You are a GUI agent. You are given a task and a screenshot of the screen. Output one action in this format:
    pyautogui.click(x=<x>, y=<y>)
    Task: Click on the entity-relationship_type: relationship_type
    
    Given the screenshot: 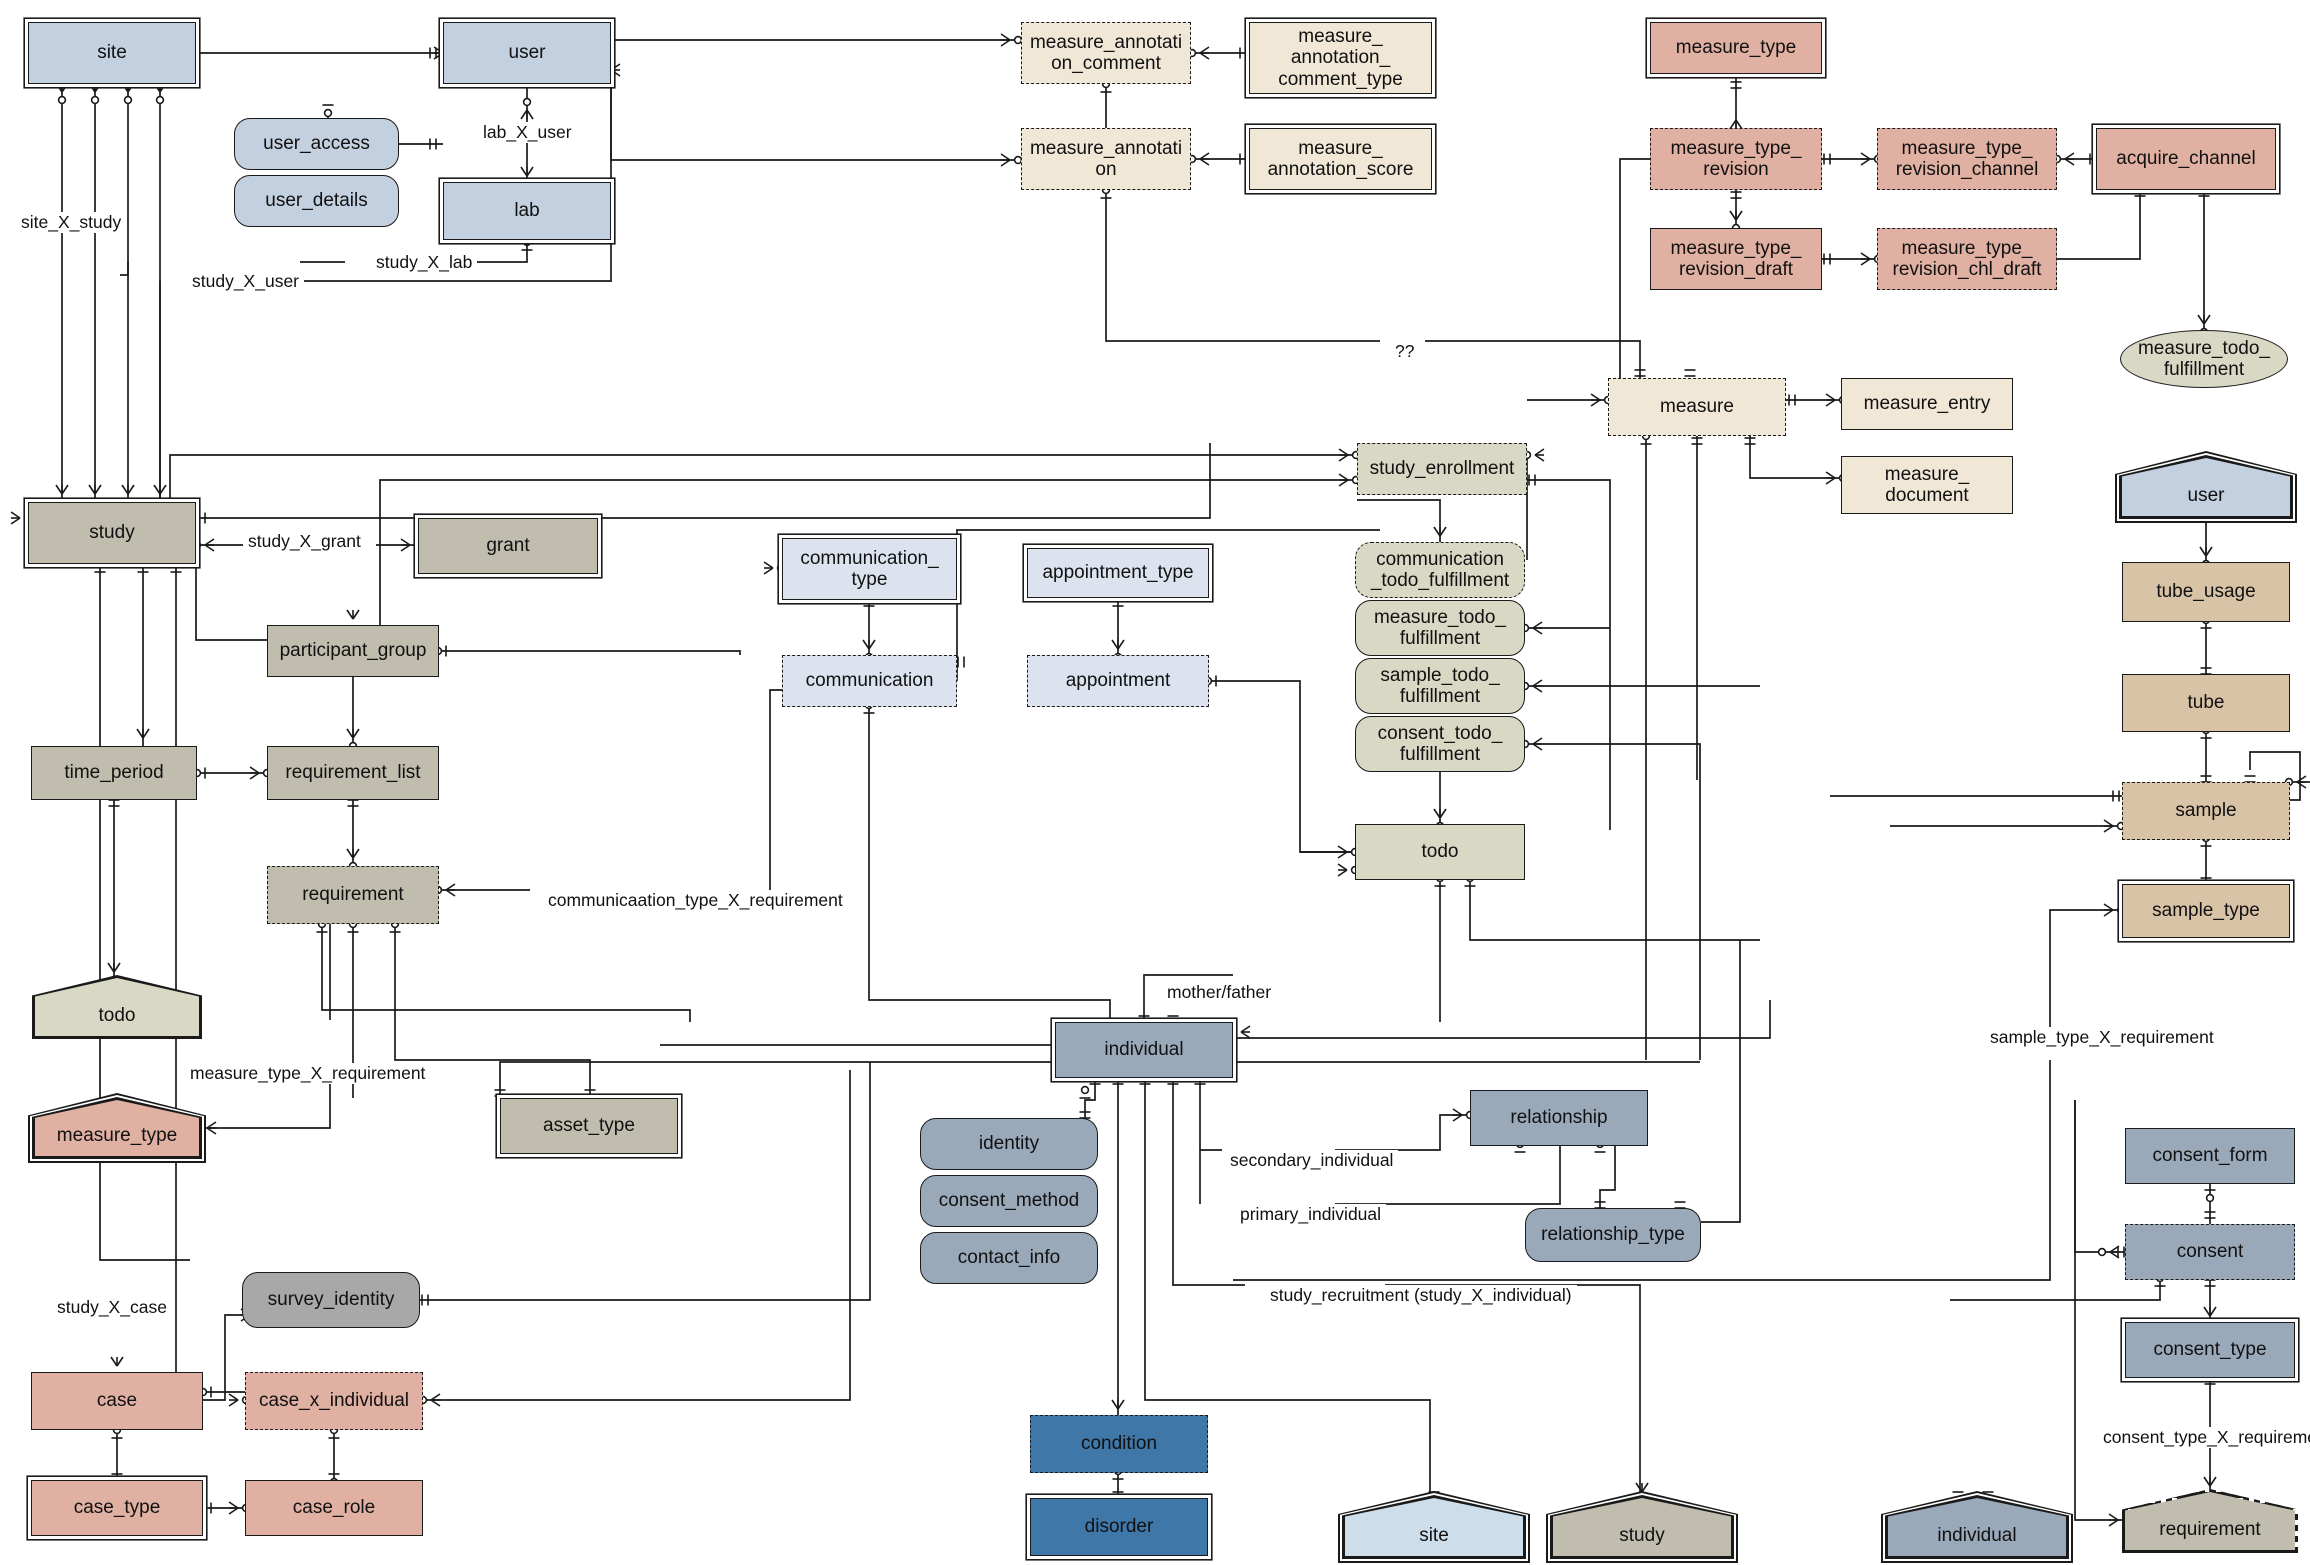 What is the action you would take?
    pyautogui.click(x=1613, y=1235)
    